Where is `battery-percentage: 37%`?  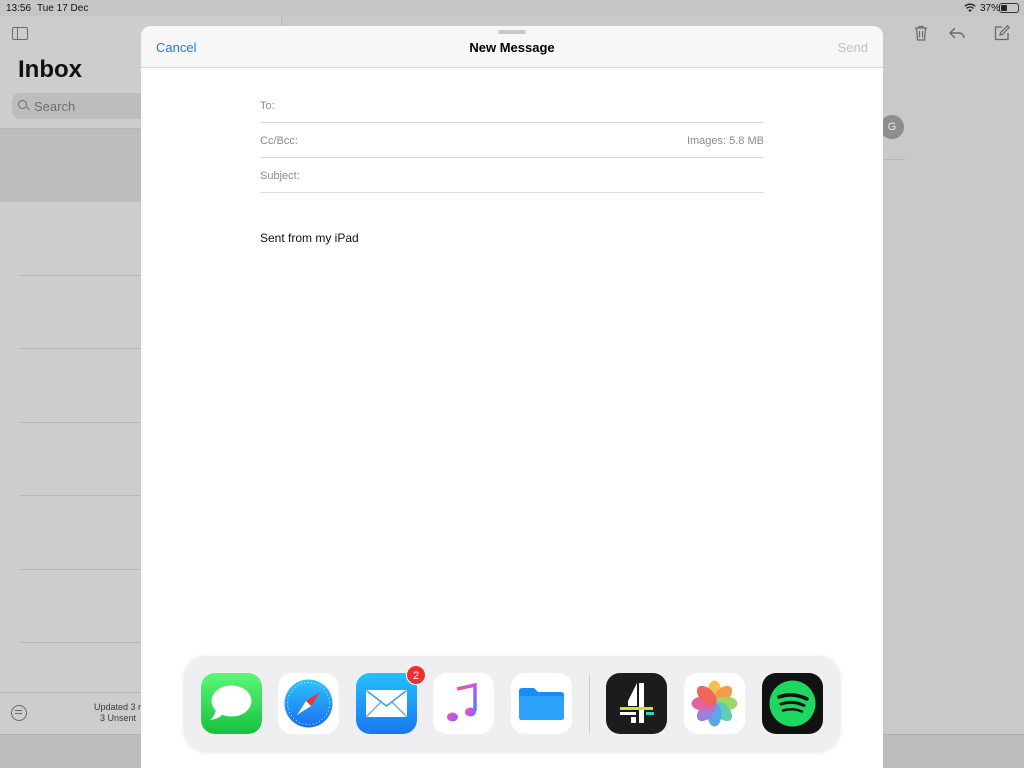
battery-percentage: 37% is located at coordinates (990, 8).